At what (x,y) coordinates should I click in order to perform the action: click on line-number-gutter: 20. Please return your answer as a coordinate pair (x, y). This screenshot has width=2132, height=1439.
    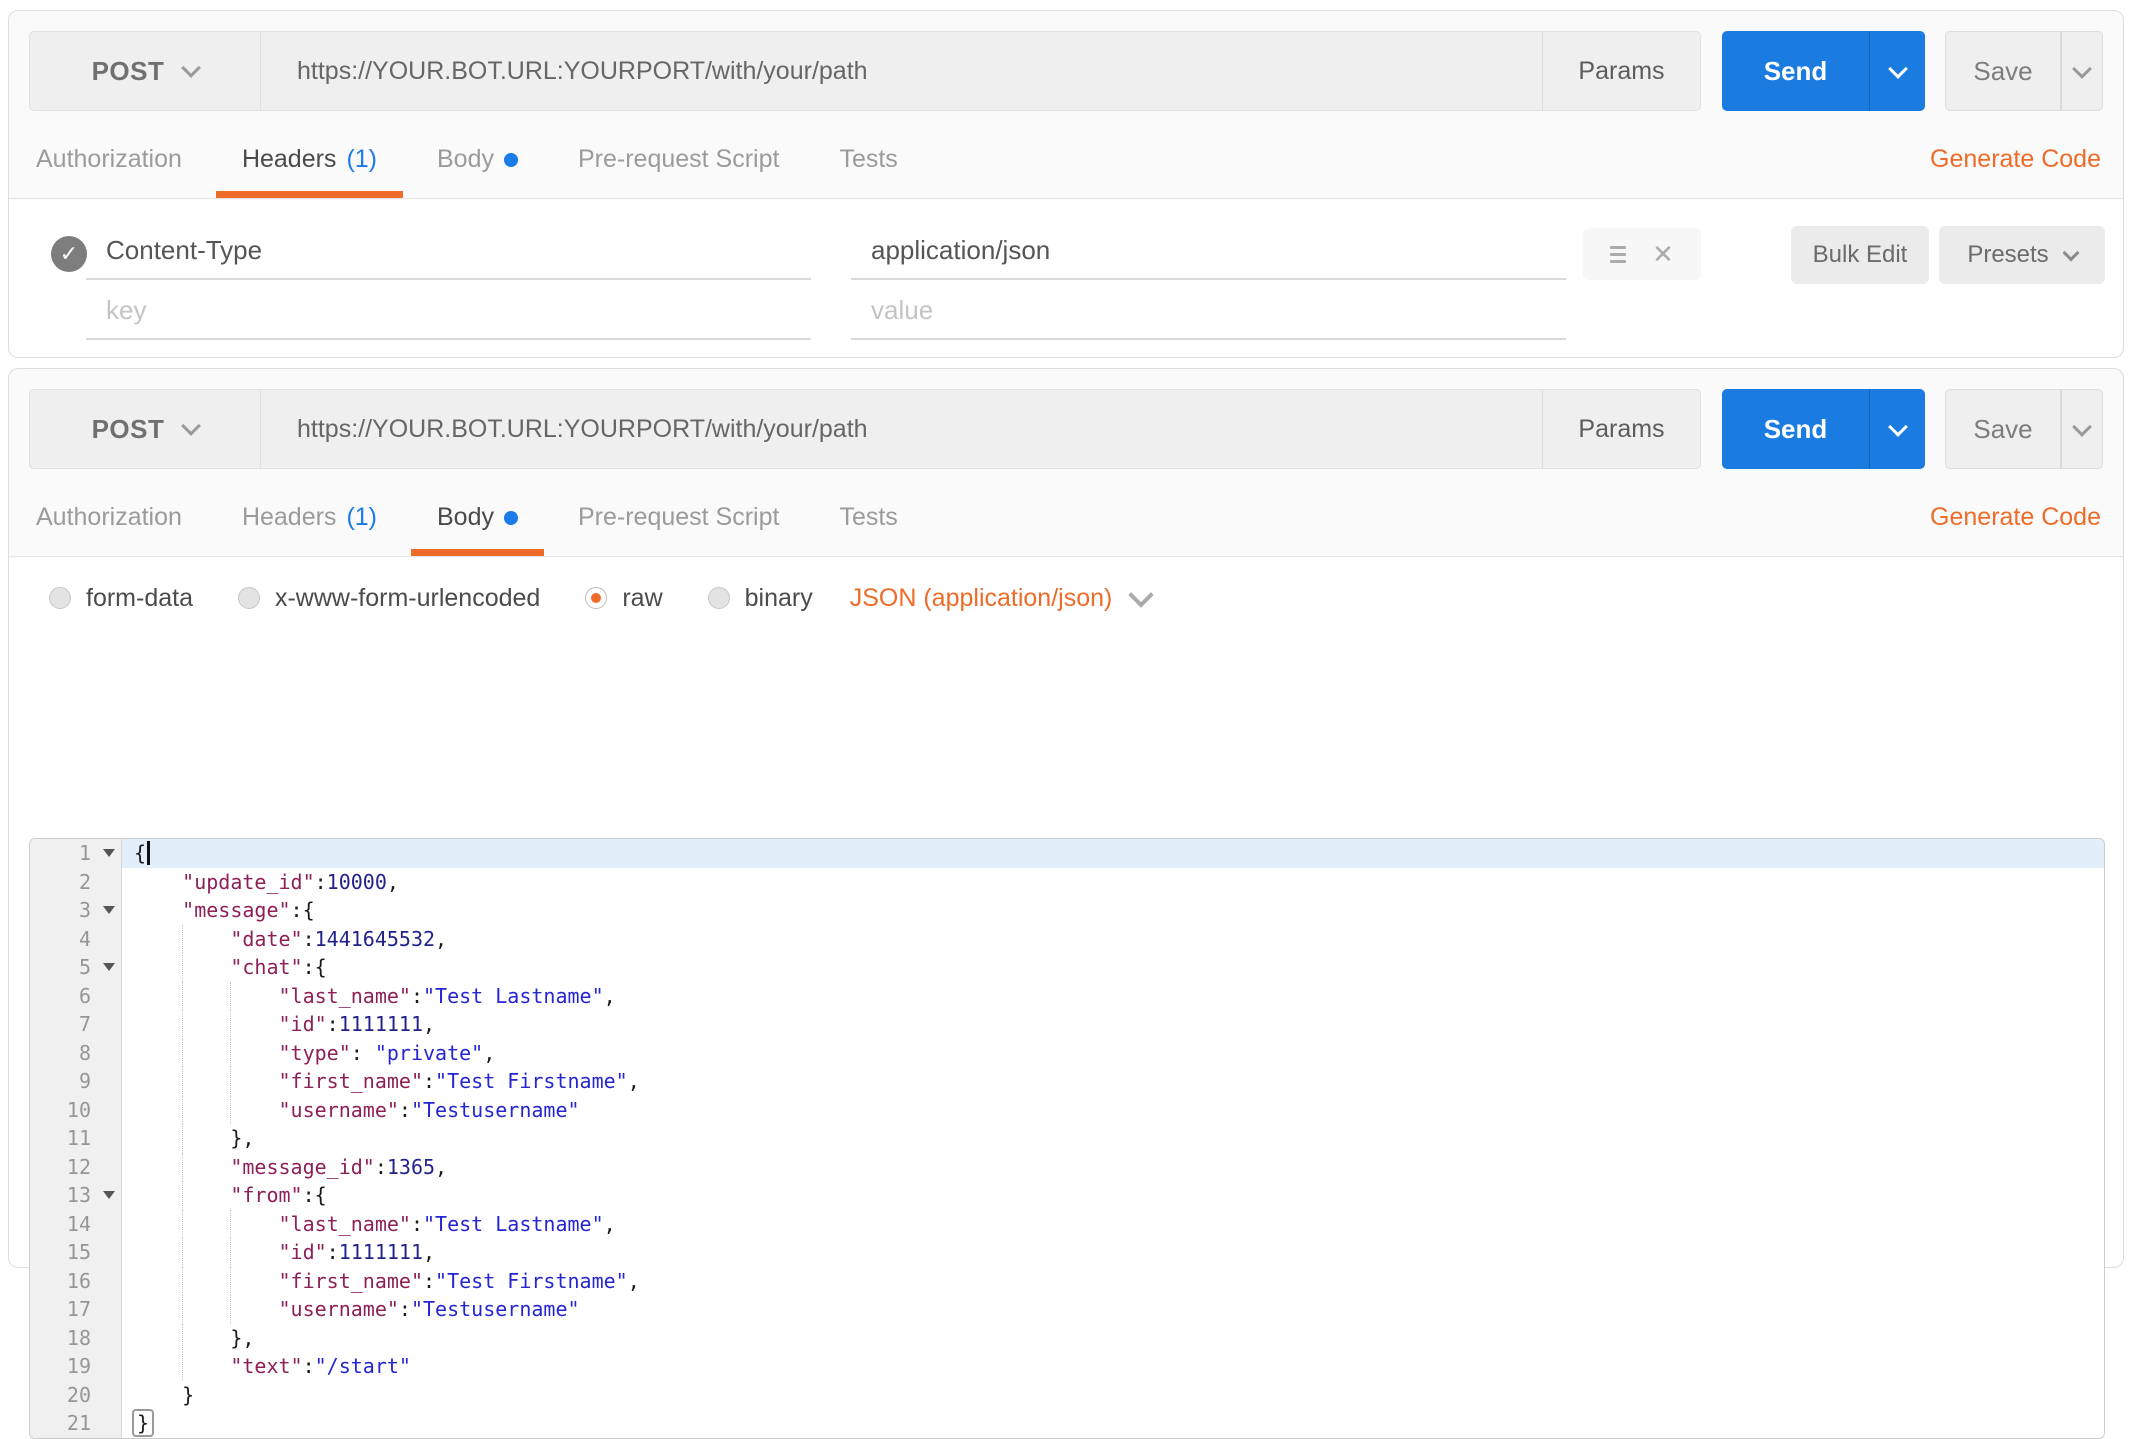
    Looking at the image, I should click on (76, 1394).